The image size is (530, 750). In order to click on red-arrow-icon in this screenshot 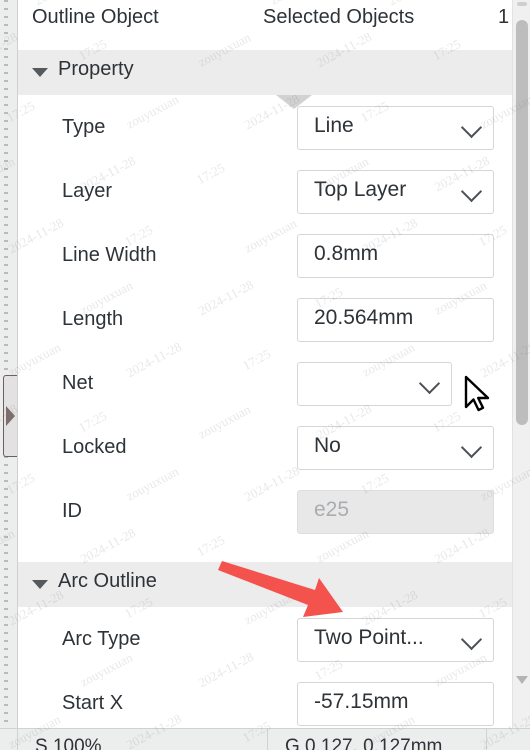, I will do `click(280, 589)`.